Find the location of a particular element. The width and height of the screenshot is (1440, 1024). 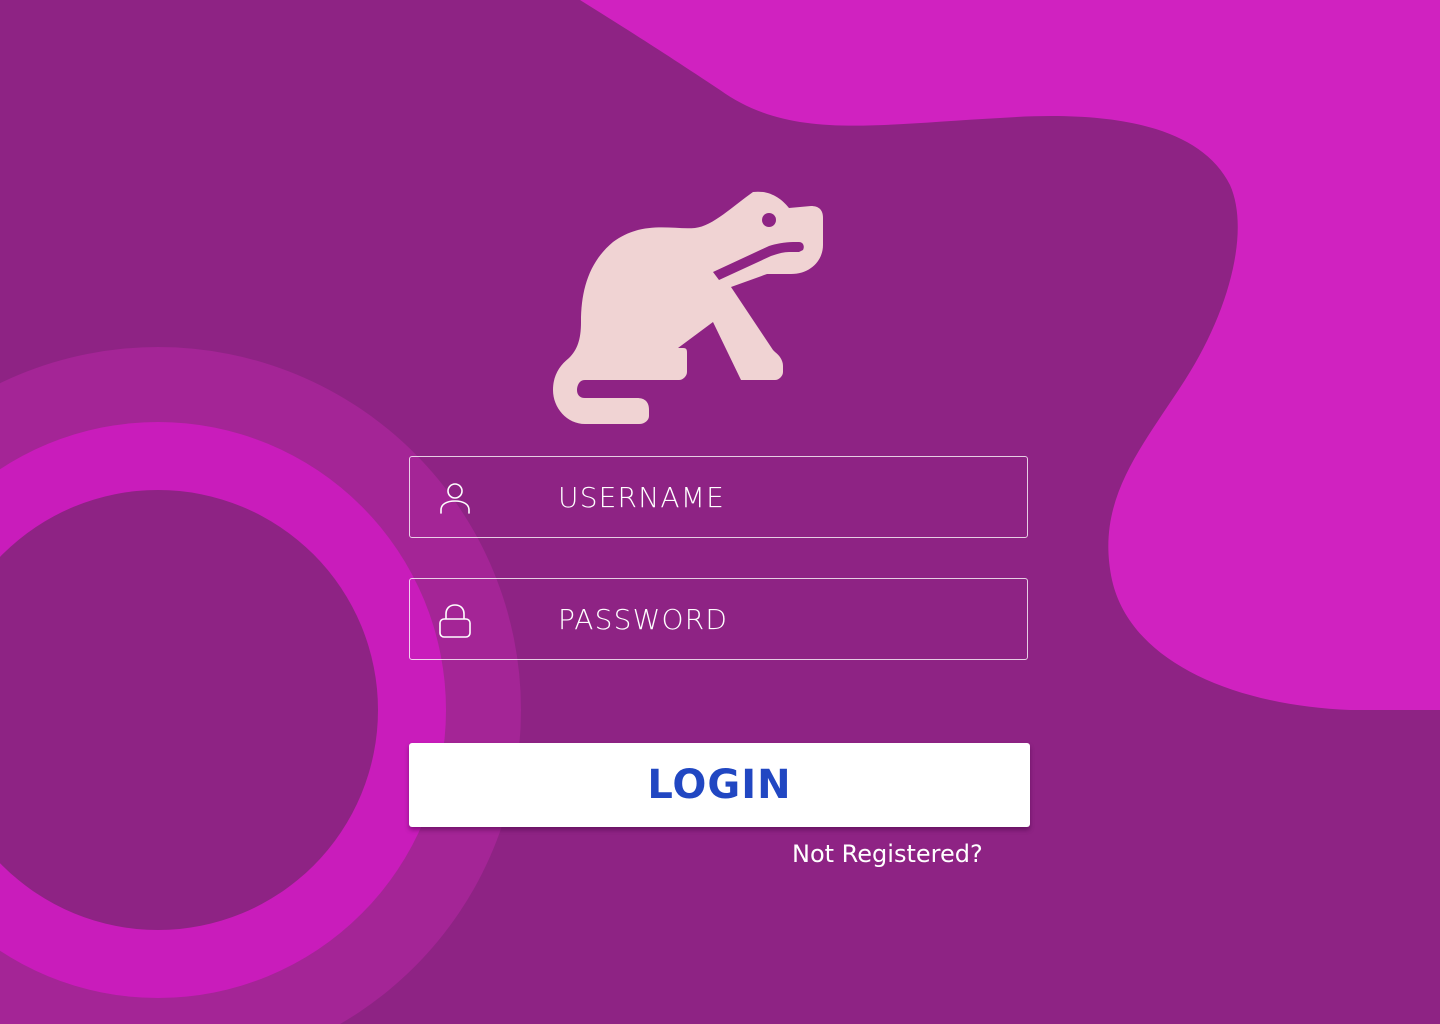

username-field is located at coordinates (718, 497).